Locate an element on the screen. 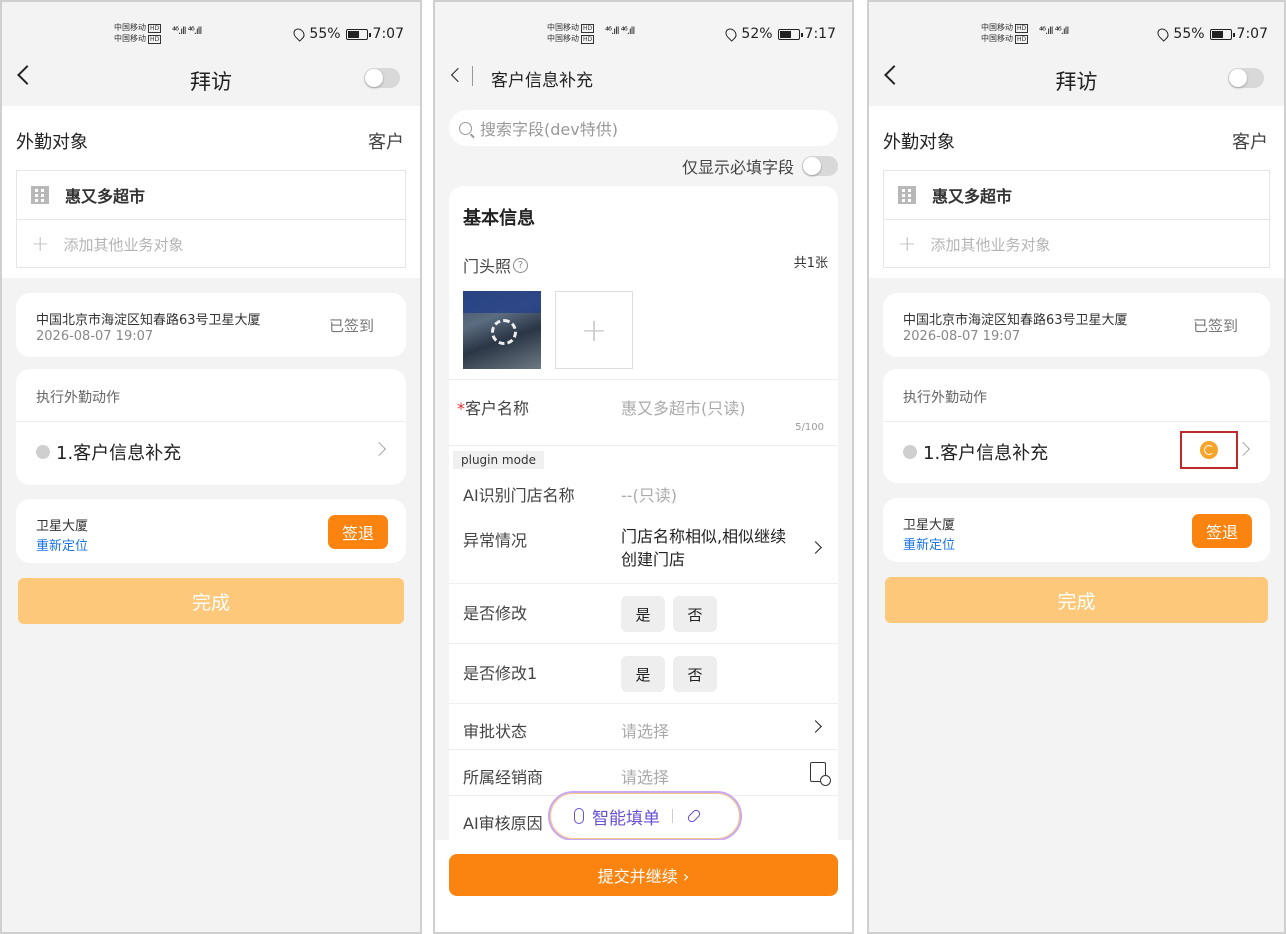  store-name: 惠又多超市 is located at coordinates (105, 196).